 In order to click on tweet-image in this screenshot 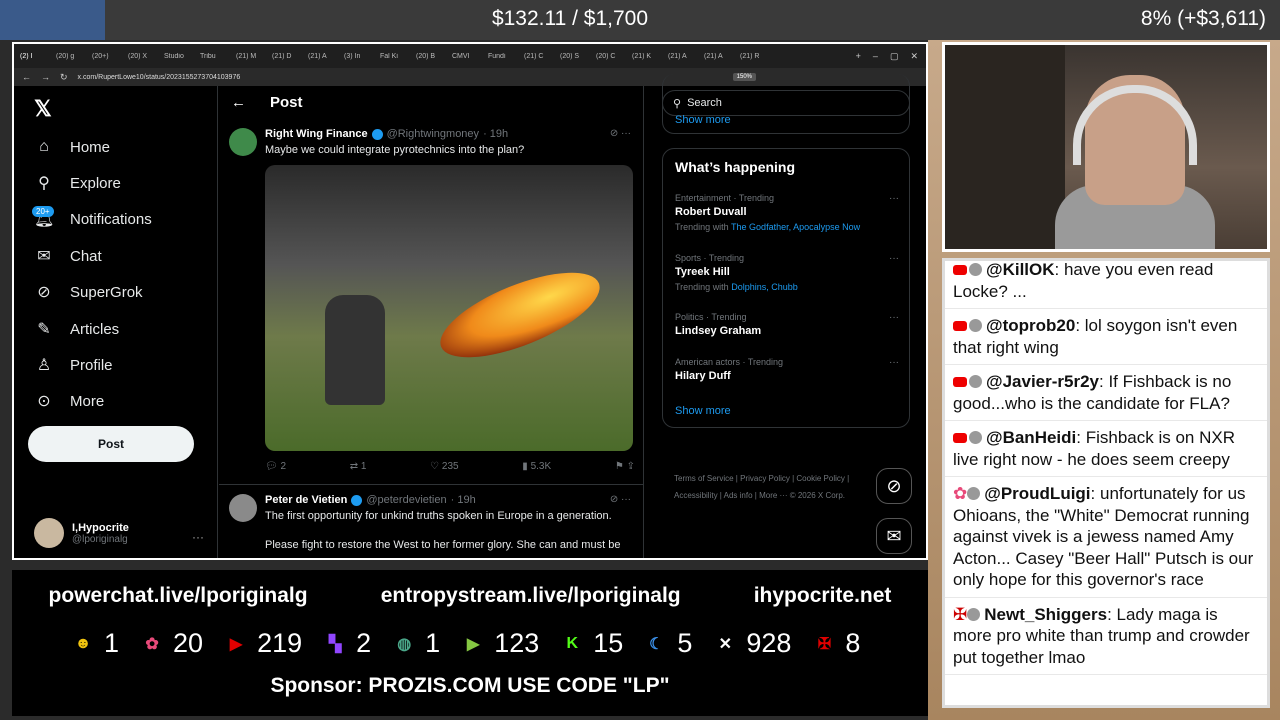, I will do `click(449, 308)`.